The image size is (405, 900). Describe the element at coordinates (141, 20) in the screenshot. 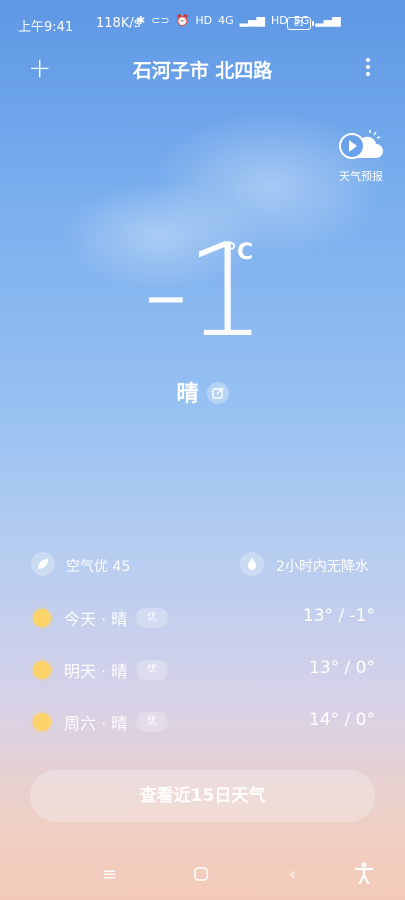

I see `bluetooth-icon: ✱` at that location.